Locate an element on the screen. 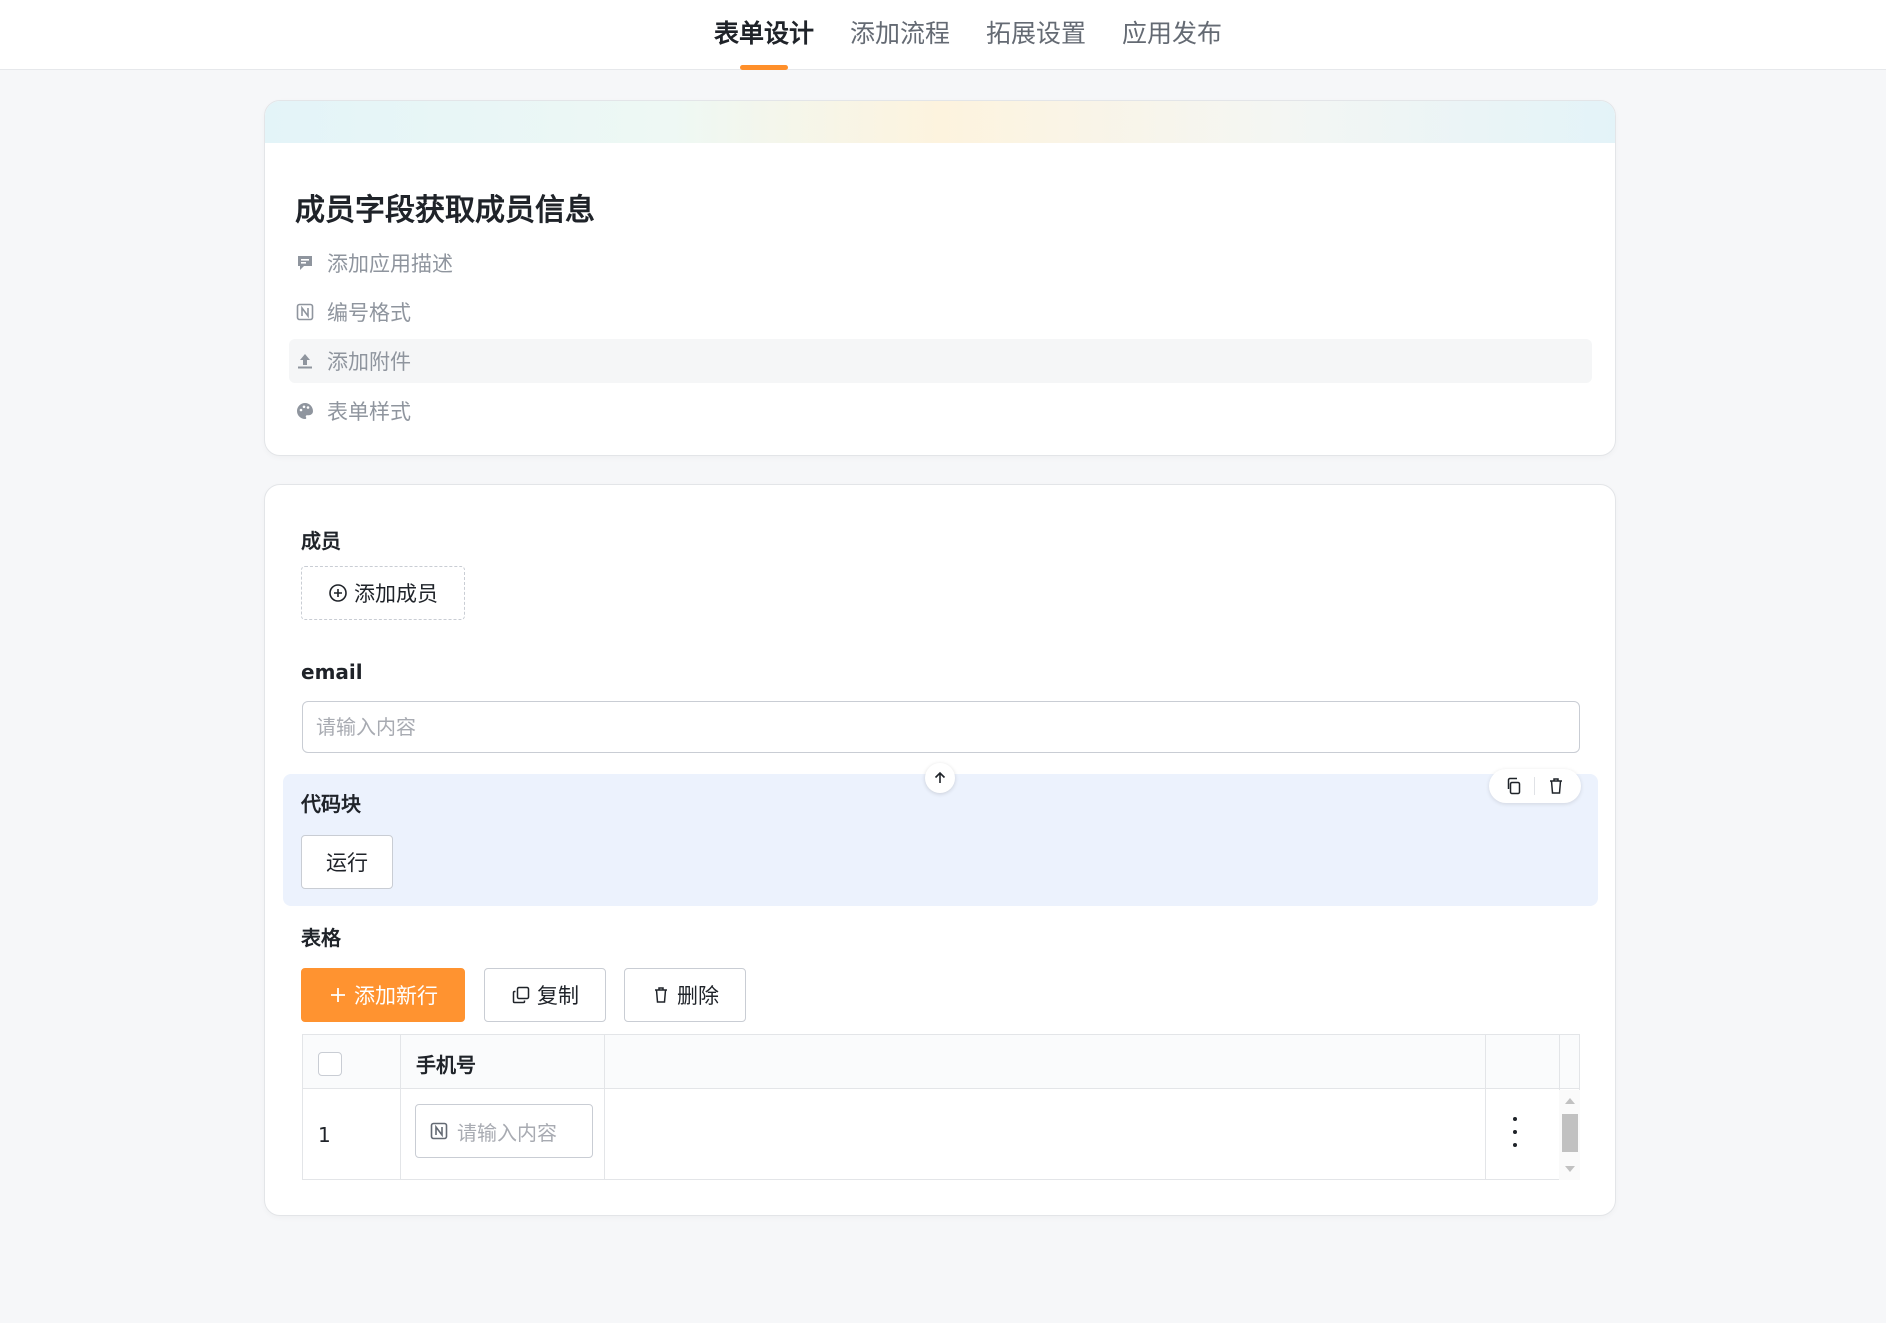 This screenshot has height=1323, width=1886. select-all-checkbox is located at coordinates (330, 1064).